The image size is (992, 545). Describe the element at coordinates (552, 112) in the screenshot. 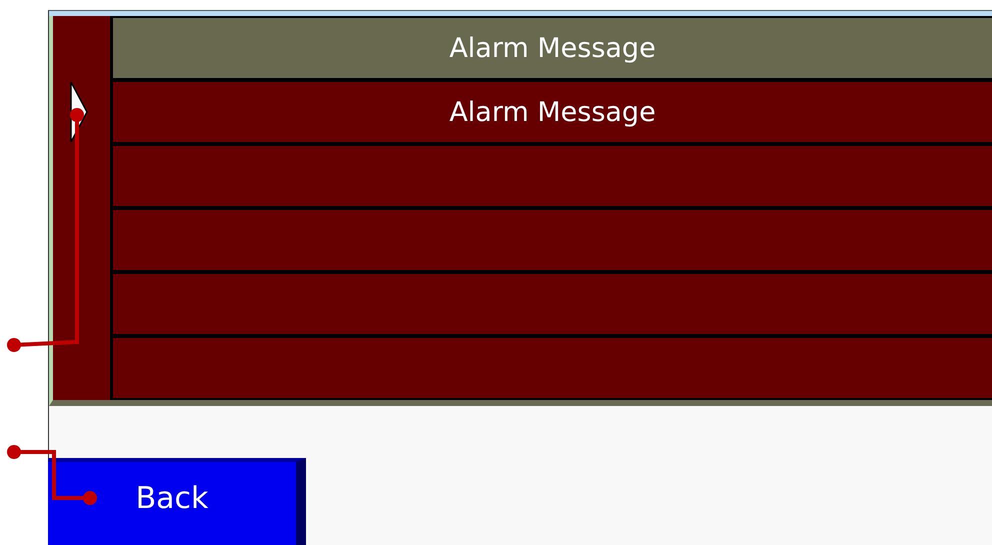

I see `alarm-row: Alarm Message` at that location.